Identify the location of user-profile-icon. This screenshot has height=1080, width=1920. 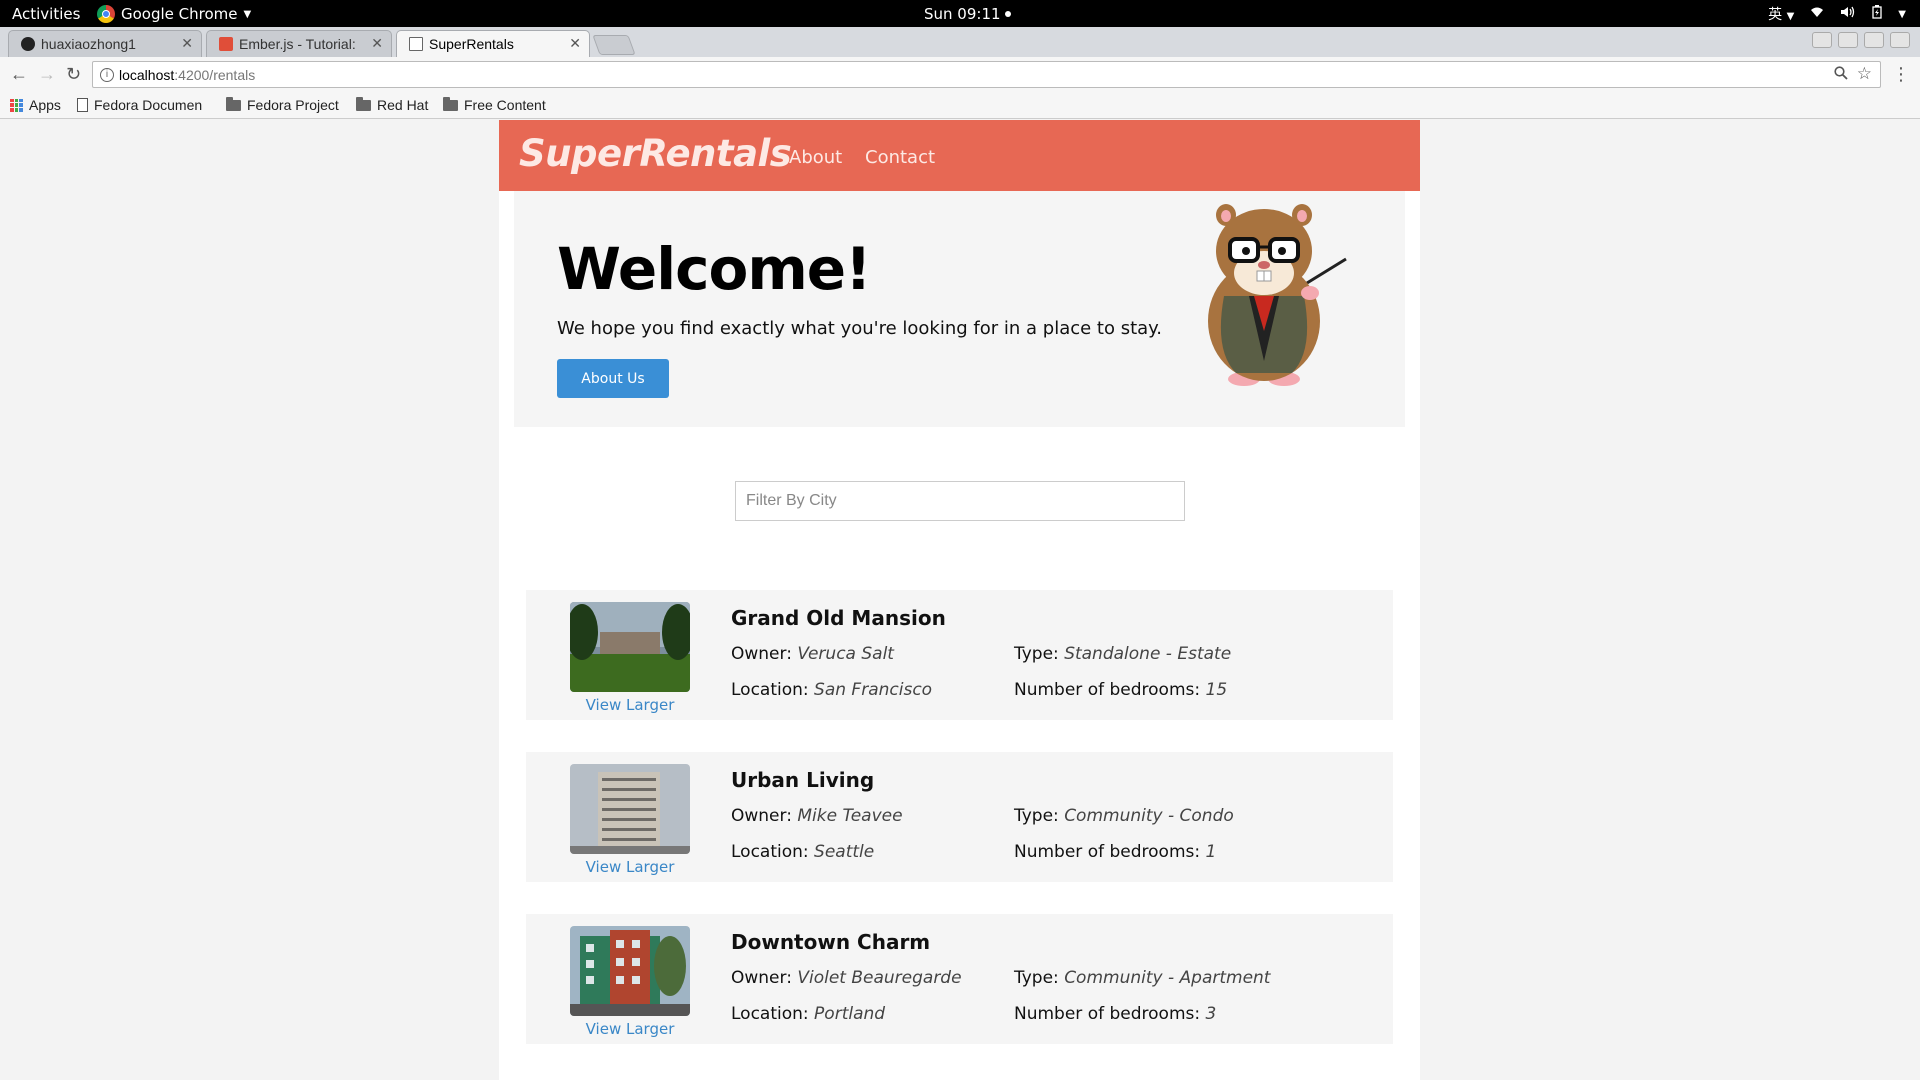
(1822, 40).